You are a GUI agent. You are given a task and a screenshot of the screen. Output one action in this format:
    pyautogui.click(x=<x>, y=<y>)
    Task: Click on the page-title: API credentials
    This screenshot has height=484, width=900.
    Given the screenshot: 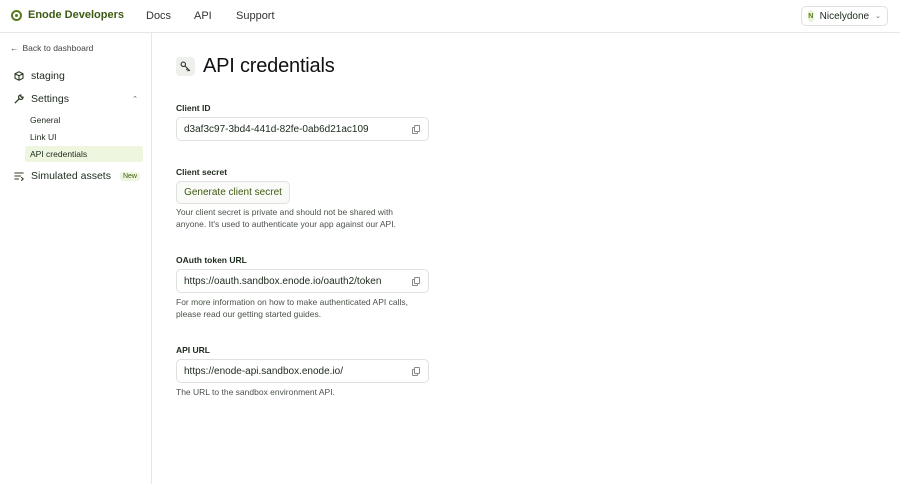 What is the action you would take?
    pyautogui.click(x=269, y=66)
    